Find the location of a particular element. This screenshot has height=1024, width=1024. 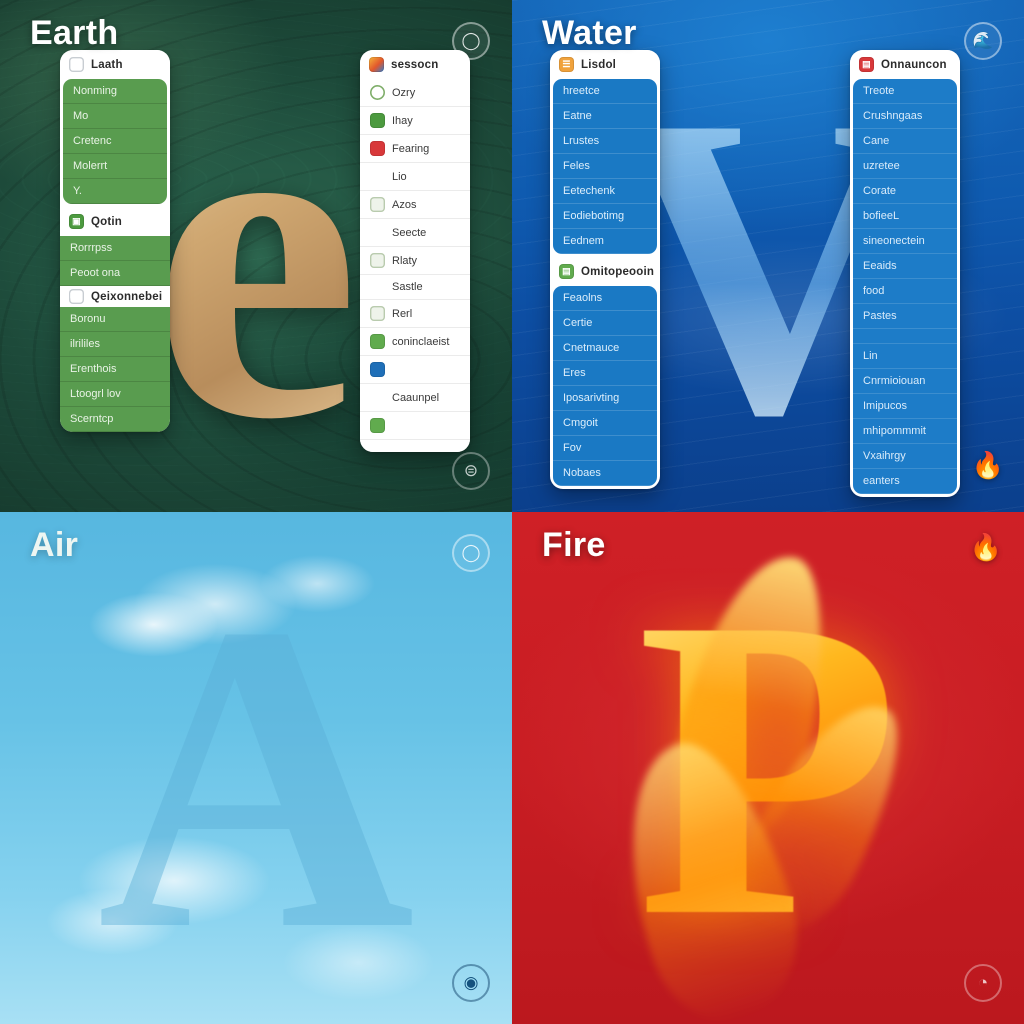

list-item: Fov is located at coordinates (605, 448).